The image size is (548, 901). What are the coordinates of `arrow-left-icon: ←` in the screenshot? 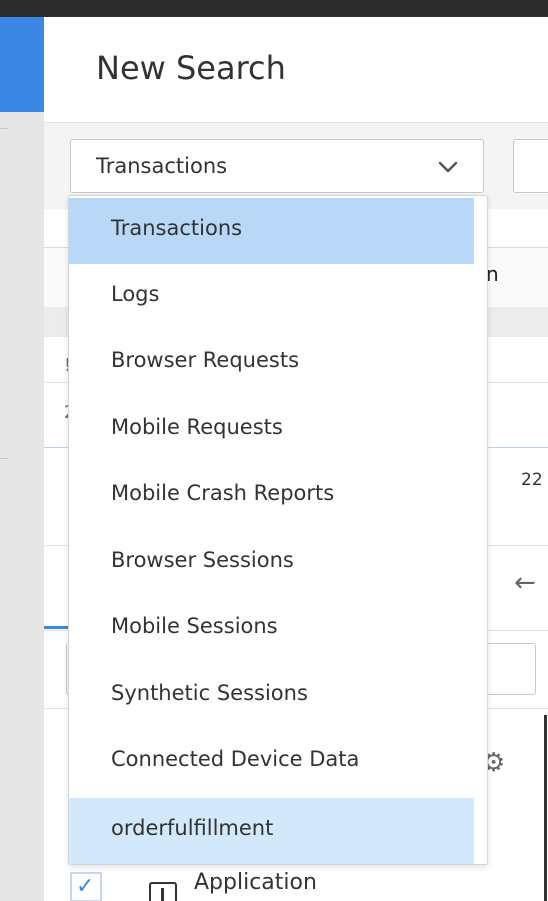 It's located at (525, 583).